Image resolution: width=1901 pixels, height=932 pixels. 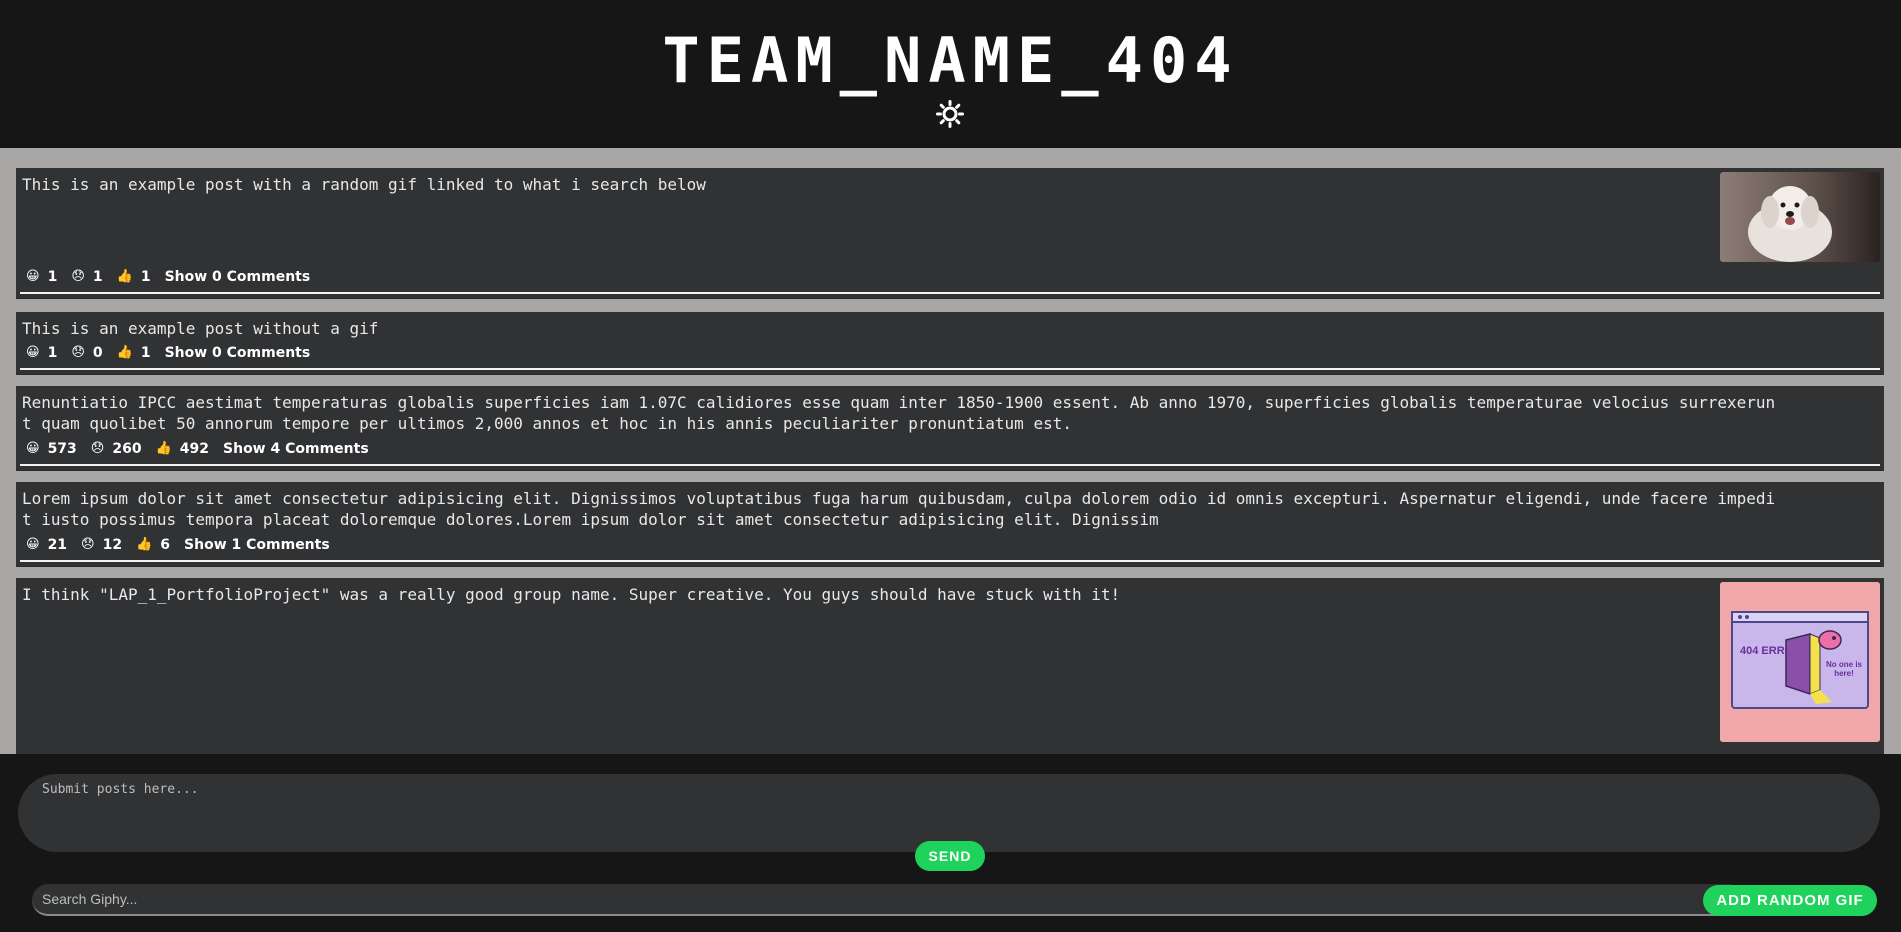 I want to click on happy-reaction-button: 😀 573, so click(x=51, y=449).